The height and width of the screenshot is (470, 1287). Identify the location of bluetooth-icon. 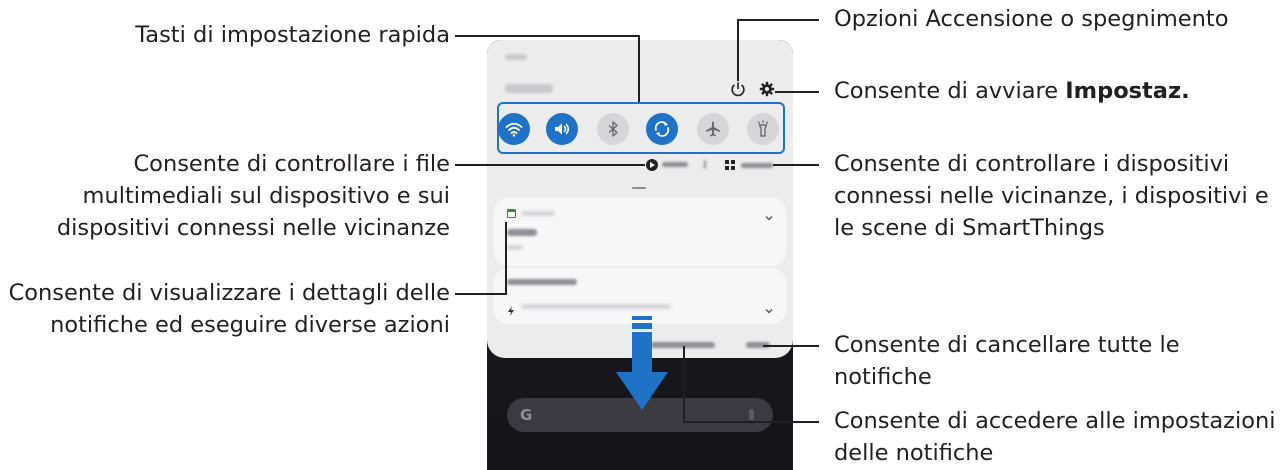
(613, 129).